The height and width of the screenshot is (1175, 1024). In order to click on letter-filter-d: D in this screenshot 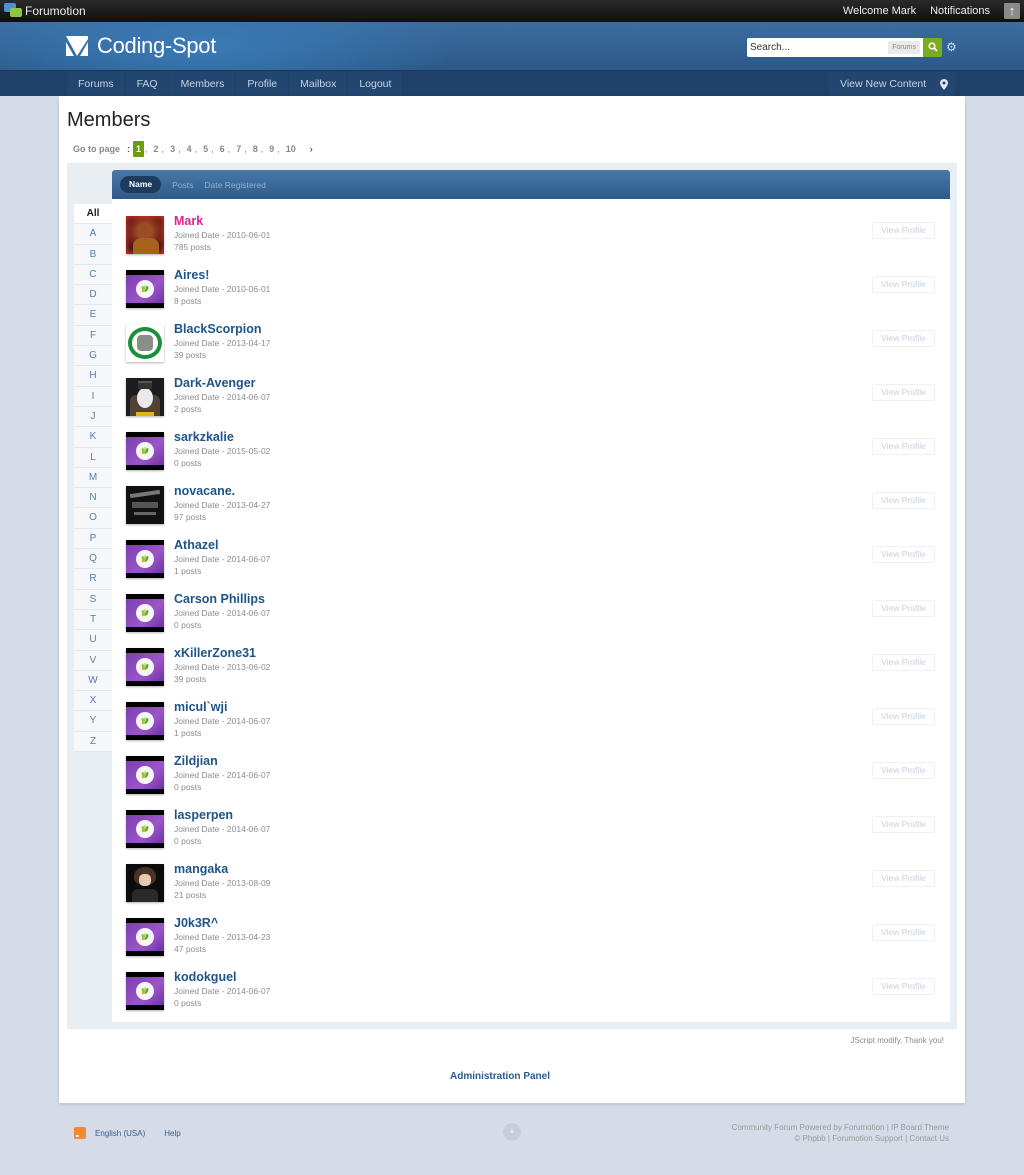, I will do `click(93, 295)`.